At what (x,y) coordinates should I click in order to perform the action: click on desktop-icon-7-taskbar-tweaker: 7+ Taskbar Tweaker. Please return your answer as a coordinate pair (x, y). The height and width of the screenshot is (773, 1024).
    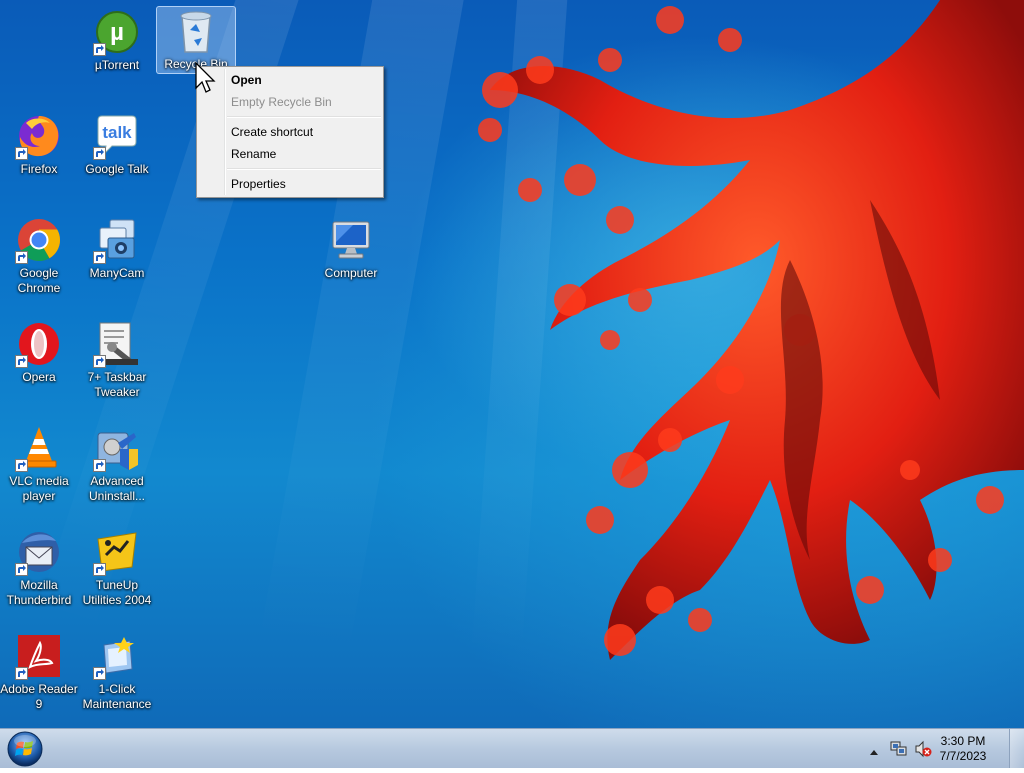
    Looking at the image, I should click on (117, 360).